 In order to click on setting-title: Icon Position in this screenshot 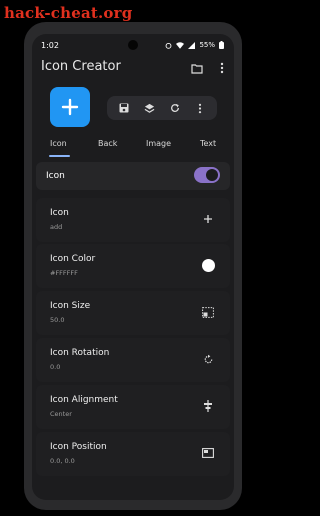, I will do `click(78, 447)`.